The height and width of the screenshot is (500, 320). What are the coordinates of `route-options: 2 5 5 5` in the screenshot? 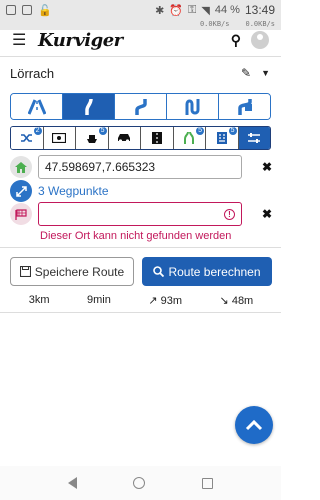 It's located at (140, 138).